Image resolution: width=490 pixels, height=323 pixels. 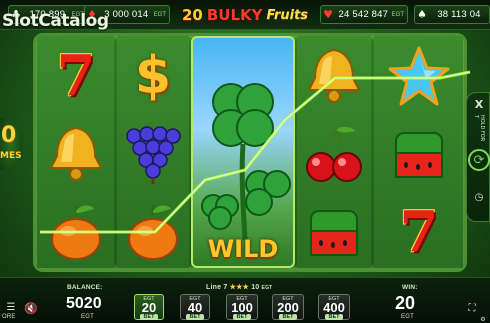 I want to click on balance-label: BALANCE:, so click(x=85, y=287).